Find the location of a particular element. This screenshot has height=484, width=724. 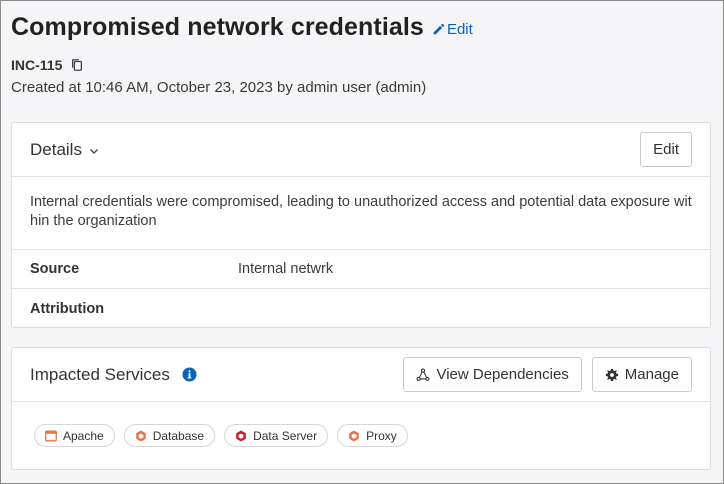

service-chip-apache: Apache is located at coordinates (74, 435).